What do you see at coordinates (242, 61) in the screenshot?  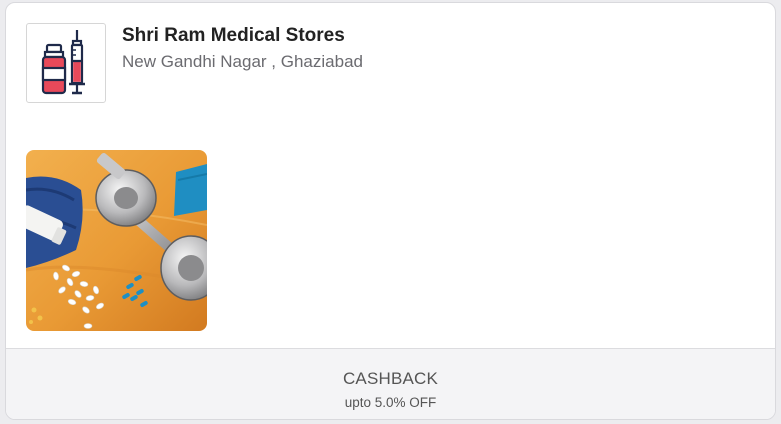 I see `store-location: New Gandhi Nagar , Ghaziabad` at bounding box center [242, 61].